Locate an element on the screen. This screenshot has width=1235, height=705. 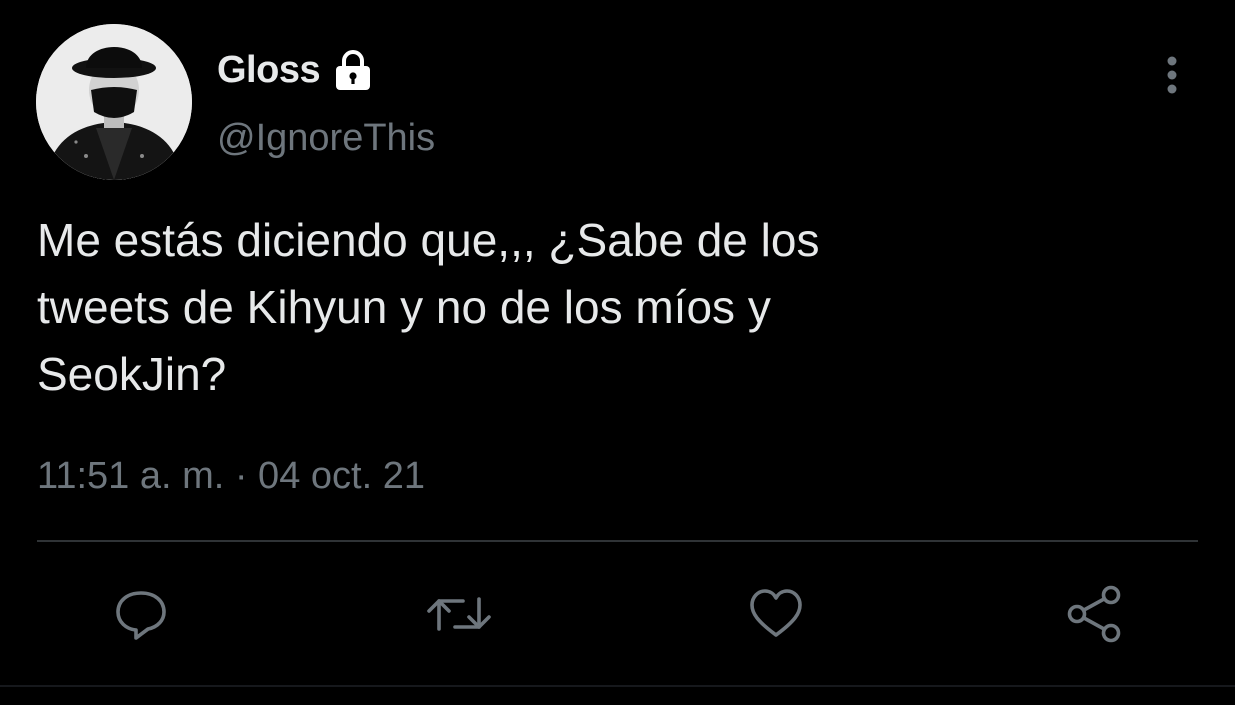
avatar-photo is located at coordinates (114, 102).